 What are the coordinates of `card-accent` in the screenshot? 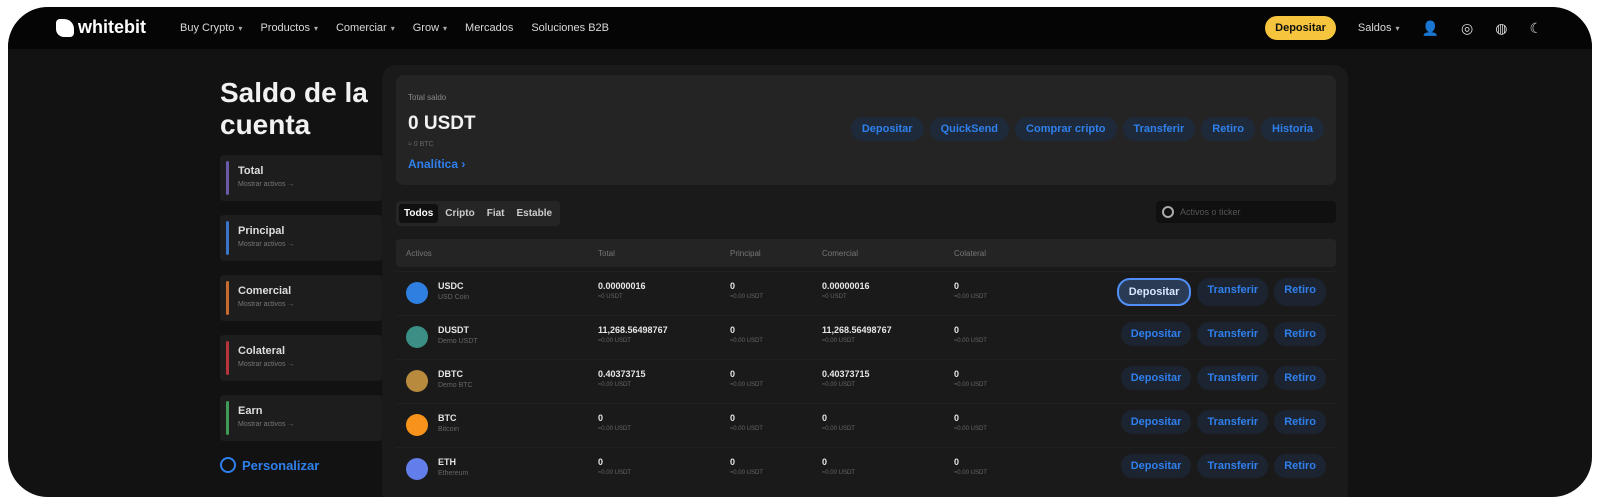 It's located at (227, 418).